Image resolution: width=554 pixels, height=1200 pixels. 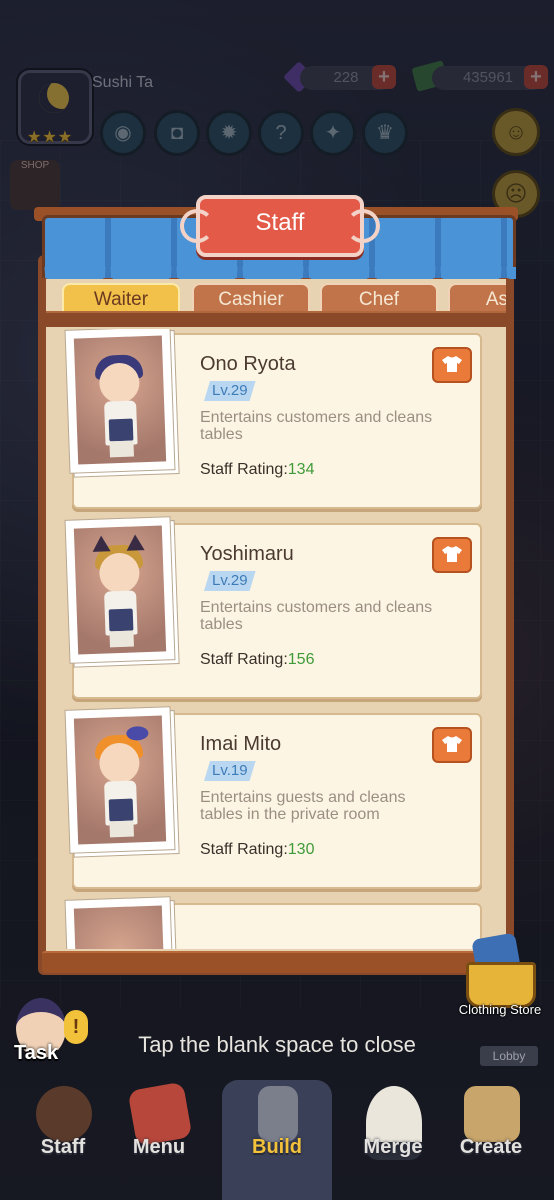 I want to click on nav-build: Build, so click(x=277, y=1135).